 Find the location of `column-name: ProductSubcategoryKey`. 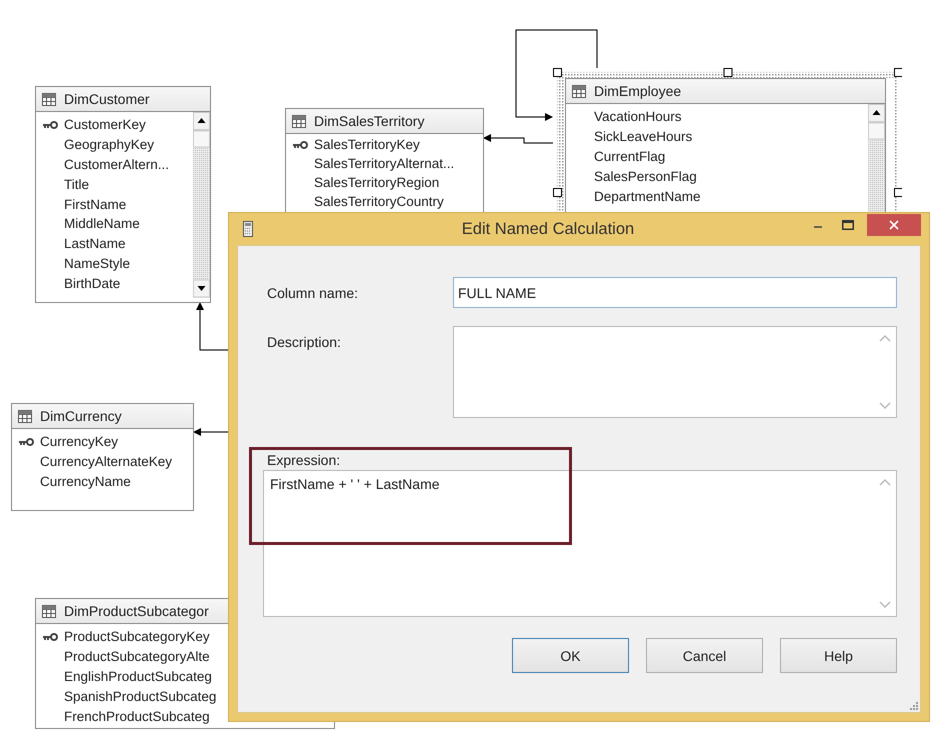

column-name: ProductSubcategoryKey is located at coordinates (137, 636).